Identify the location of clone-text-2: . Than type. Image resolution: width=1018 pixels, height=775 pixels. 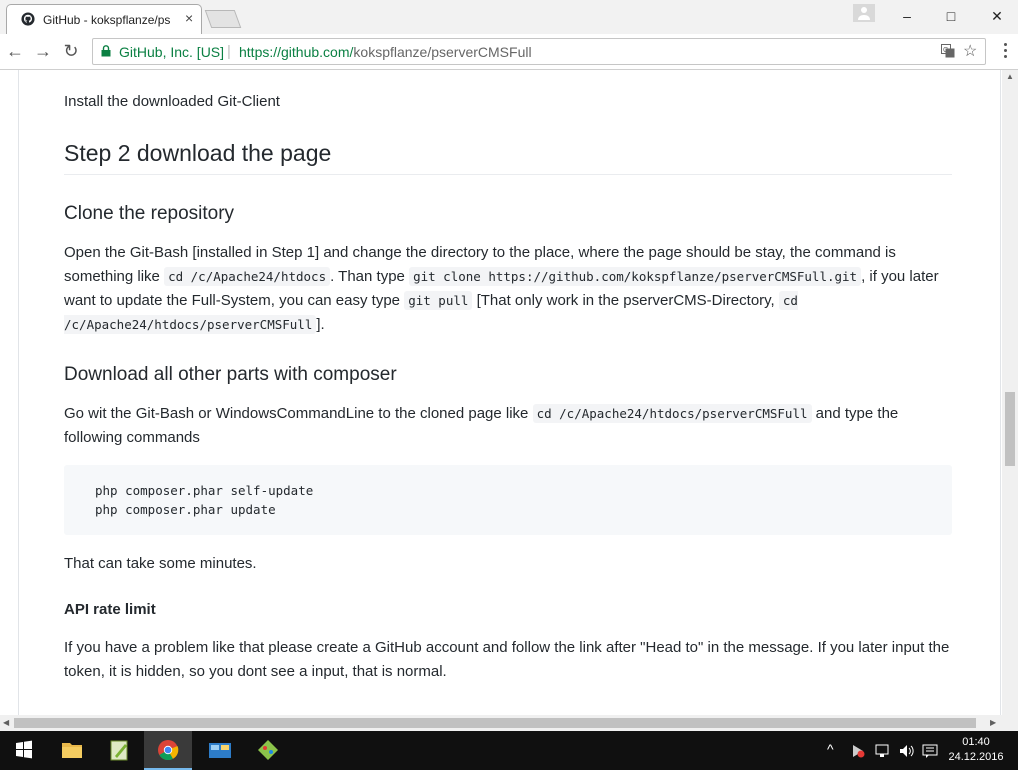
(370, 276).